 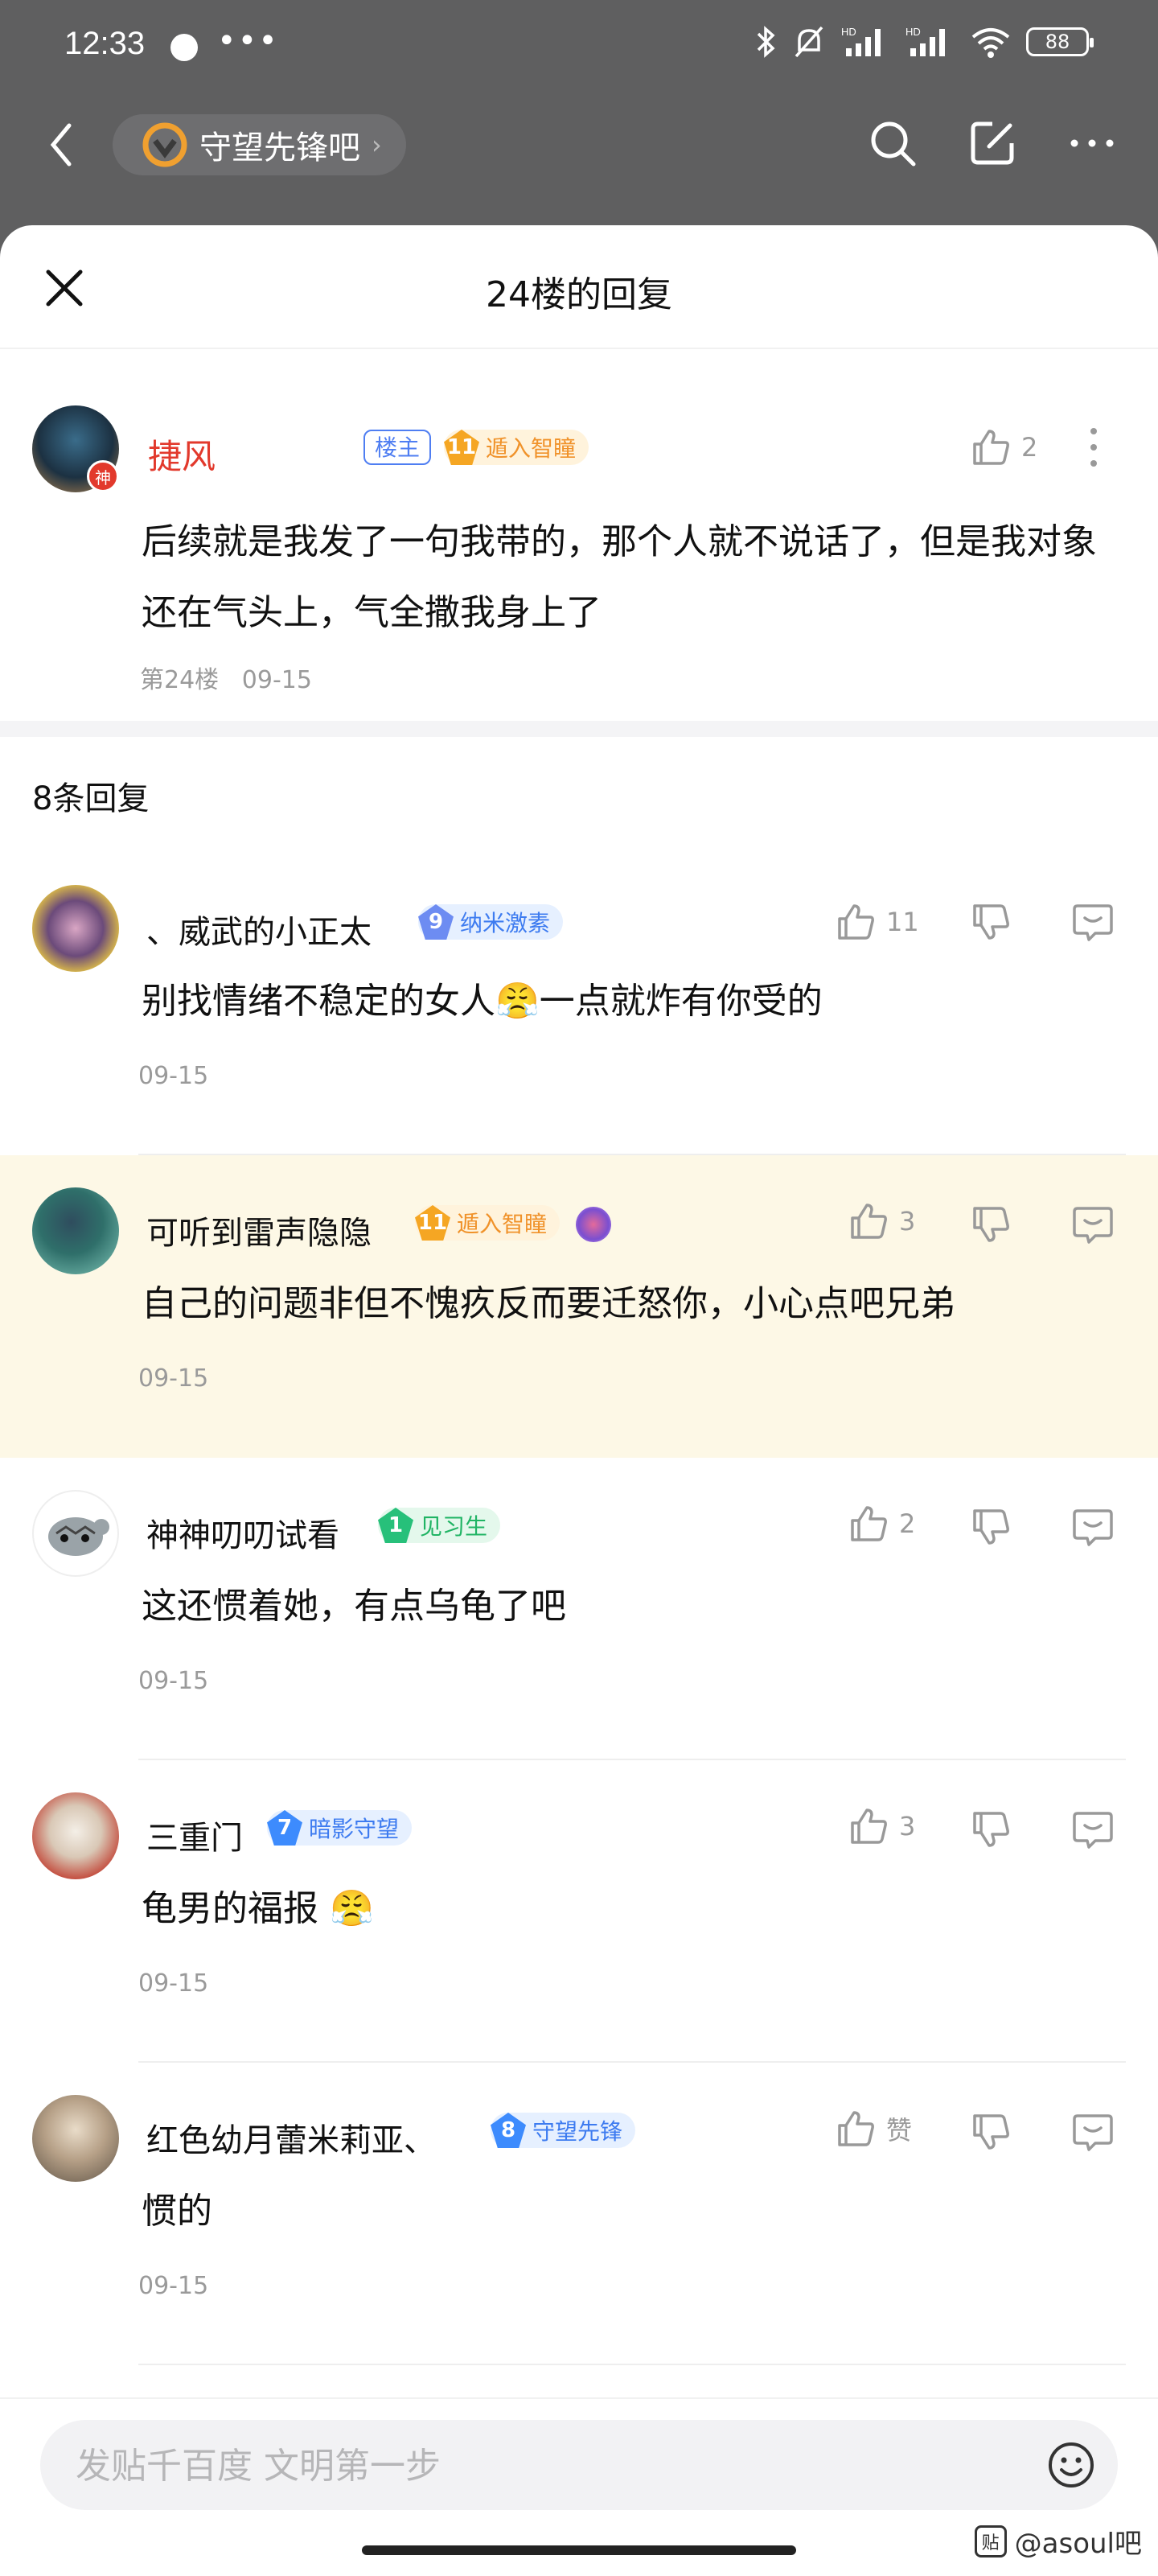 I want to click on reply-item: 神神叨叨试看 1 见习生 2 这还惯着她，有点乌龟了吧 09-15, so click(x=579, y=1609).